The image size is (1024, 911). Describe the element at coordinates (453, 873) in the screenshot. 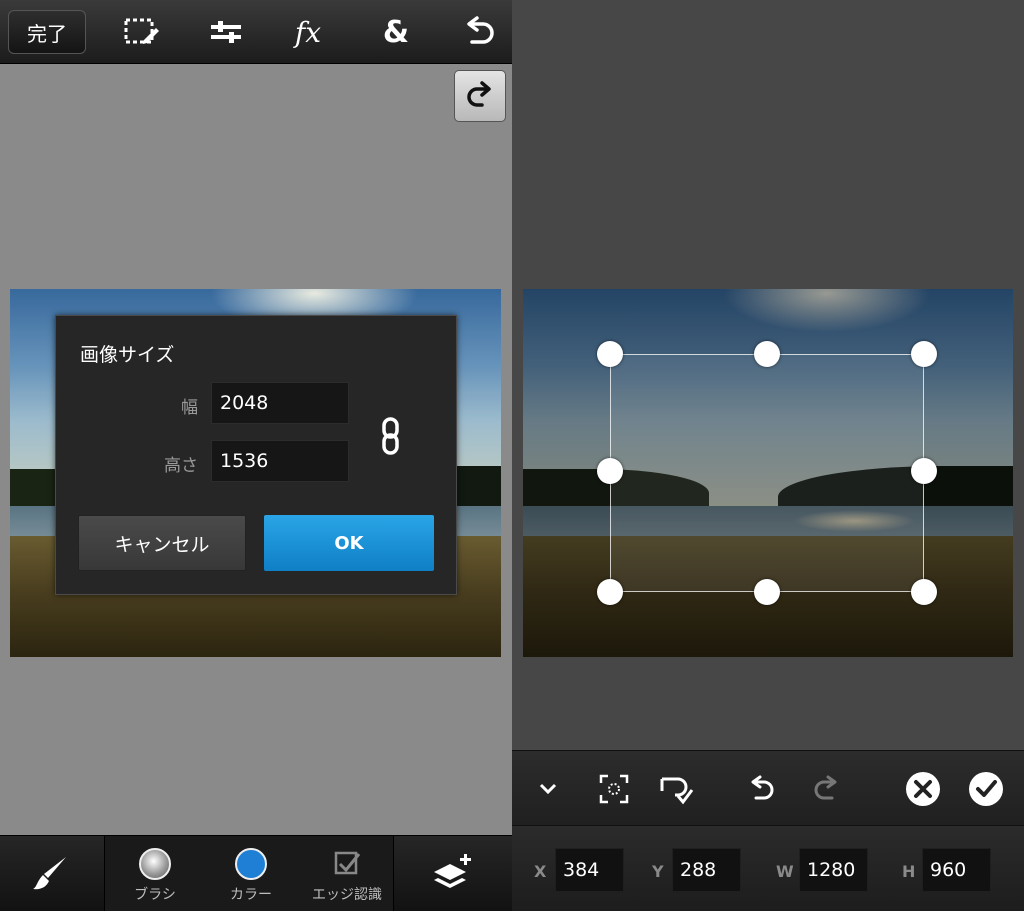

I see `add-layer-icon` at that location.